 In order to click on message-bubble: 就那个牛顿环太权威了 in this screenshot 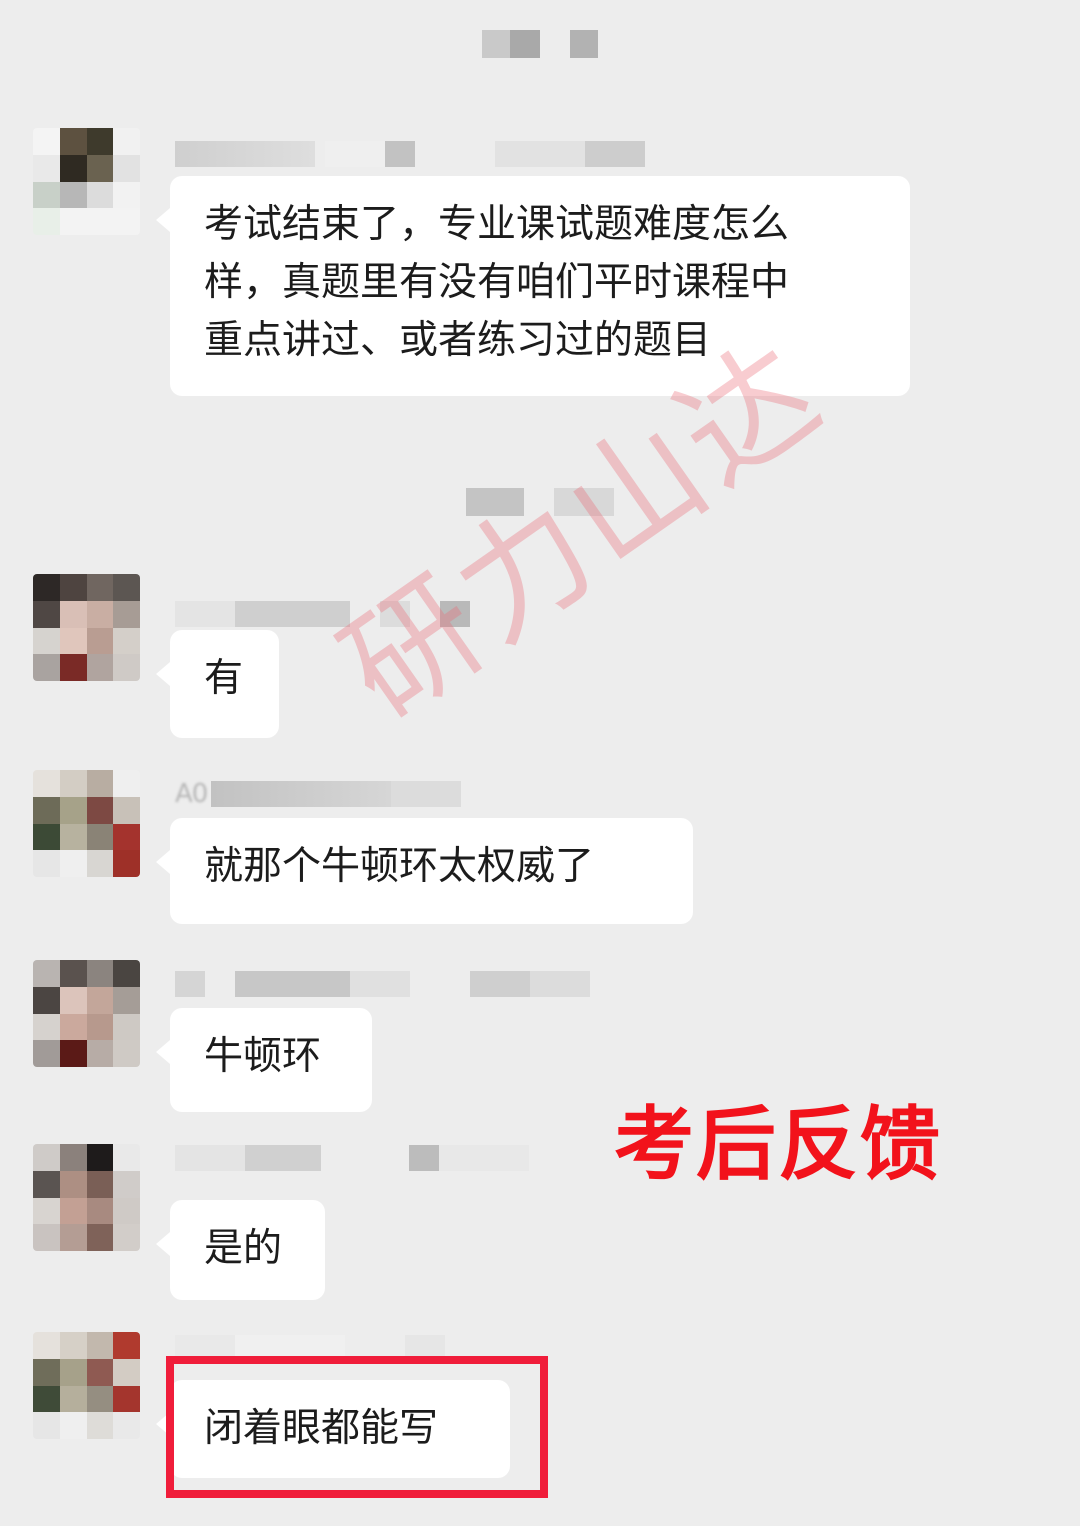, I will do `click(424, 871)`.